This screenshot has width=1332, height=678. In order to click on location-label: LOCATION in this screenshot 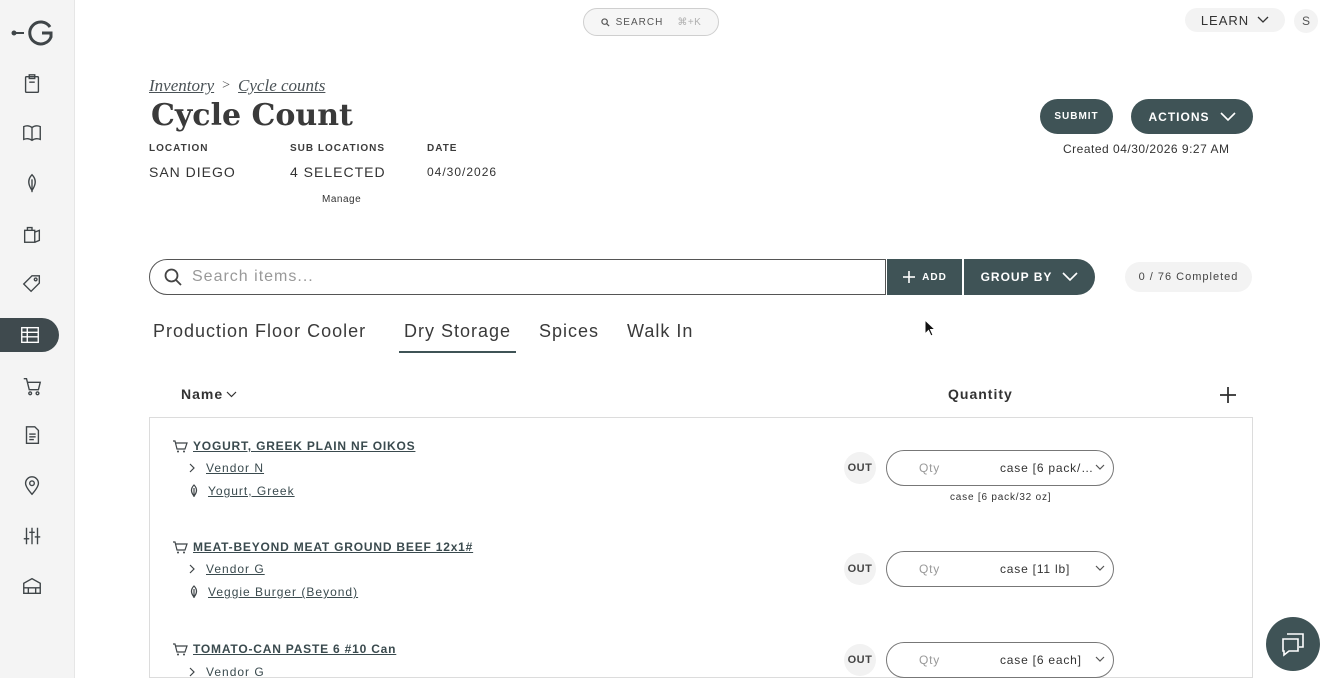, I will do `click(179, 148)`.